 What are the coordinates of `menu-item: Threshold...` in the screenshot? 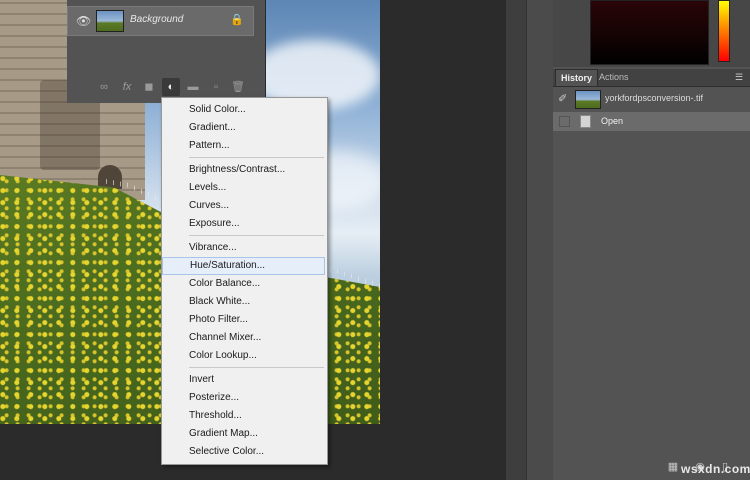 It's located at (243, 416).